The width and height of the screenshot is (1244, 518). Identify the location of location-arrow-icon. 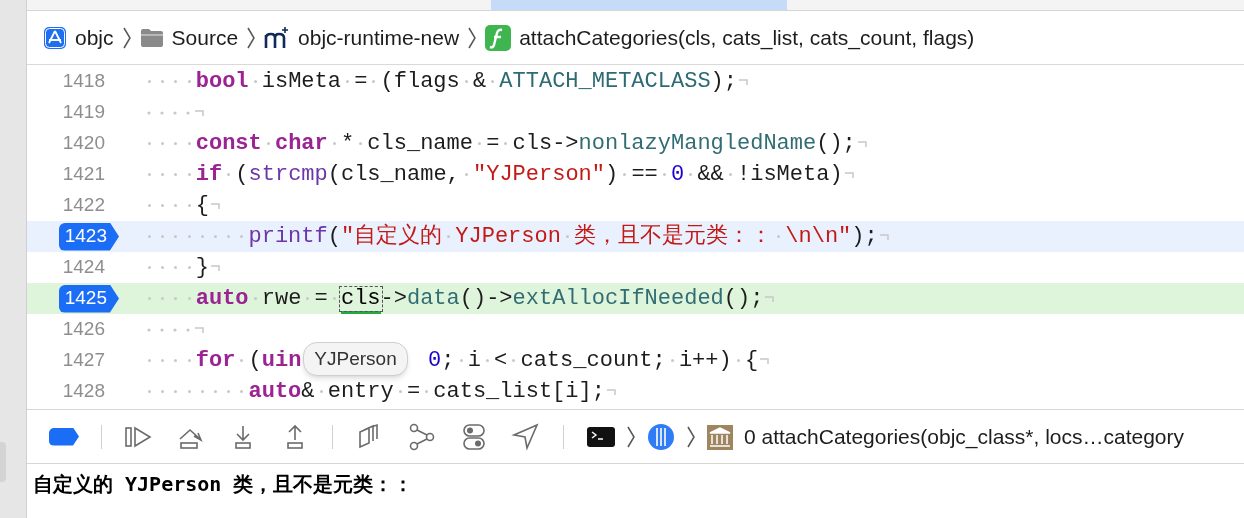
(526, 436).